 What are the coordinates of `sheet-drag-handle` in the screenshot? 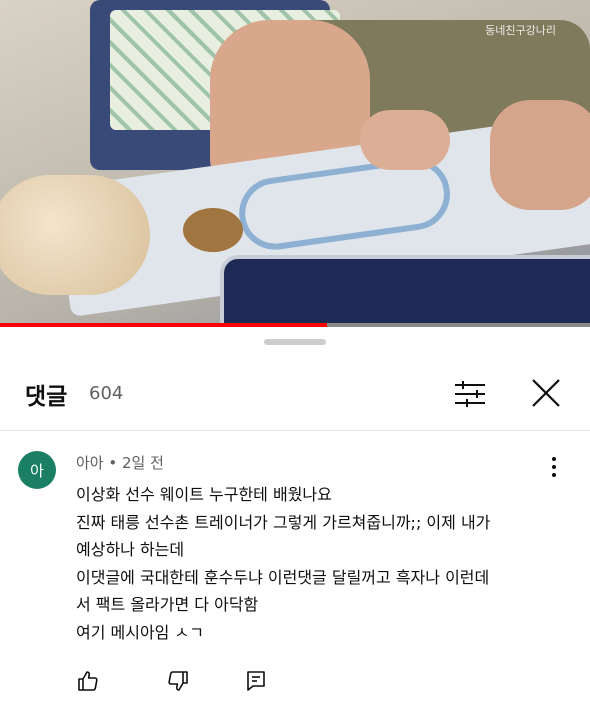 It's located at (295, 342).